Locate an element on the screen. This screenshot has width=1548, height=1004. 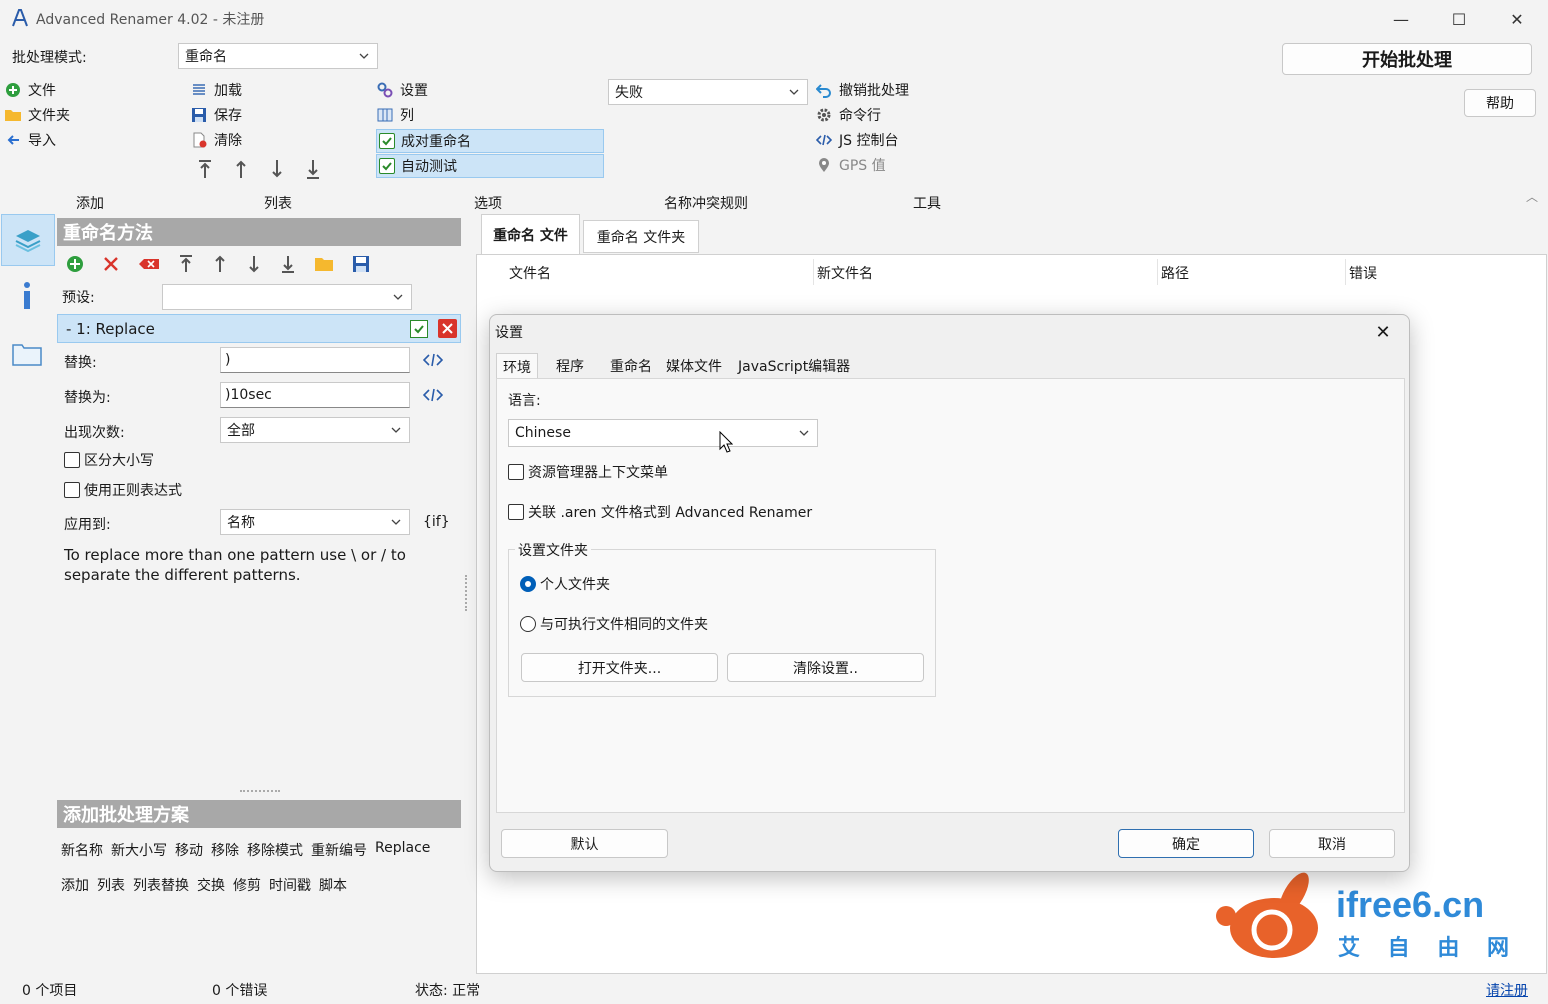
method-link-new-case: 新大小写 is located at coordinates (139, 850).